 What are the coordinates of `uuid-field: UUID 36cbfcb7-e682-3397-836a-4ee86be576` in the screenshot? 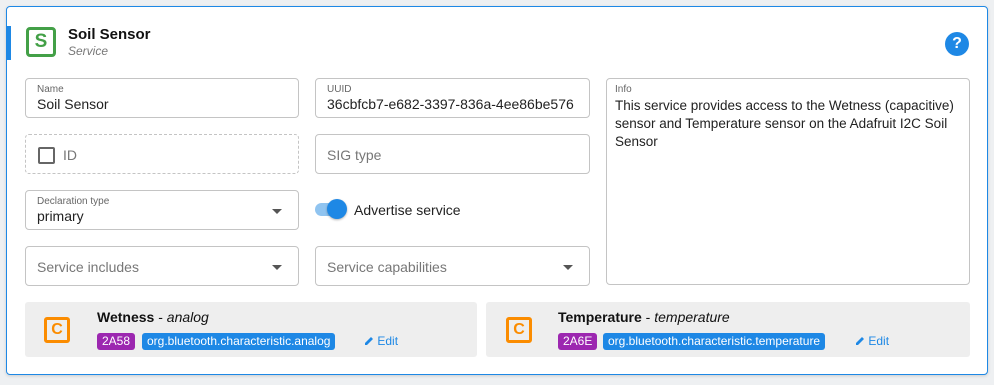 It's located at (452, 98).